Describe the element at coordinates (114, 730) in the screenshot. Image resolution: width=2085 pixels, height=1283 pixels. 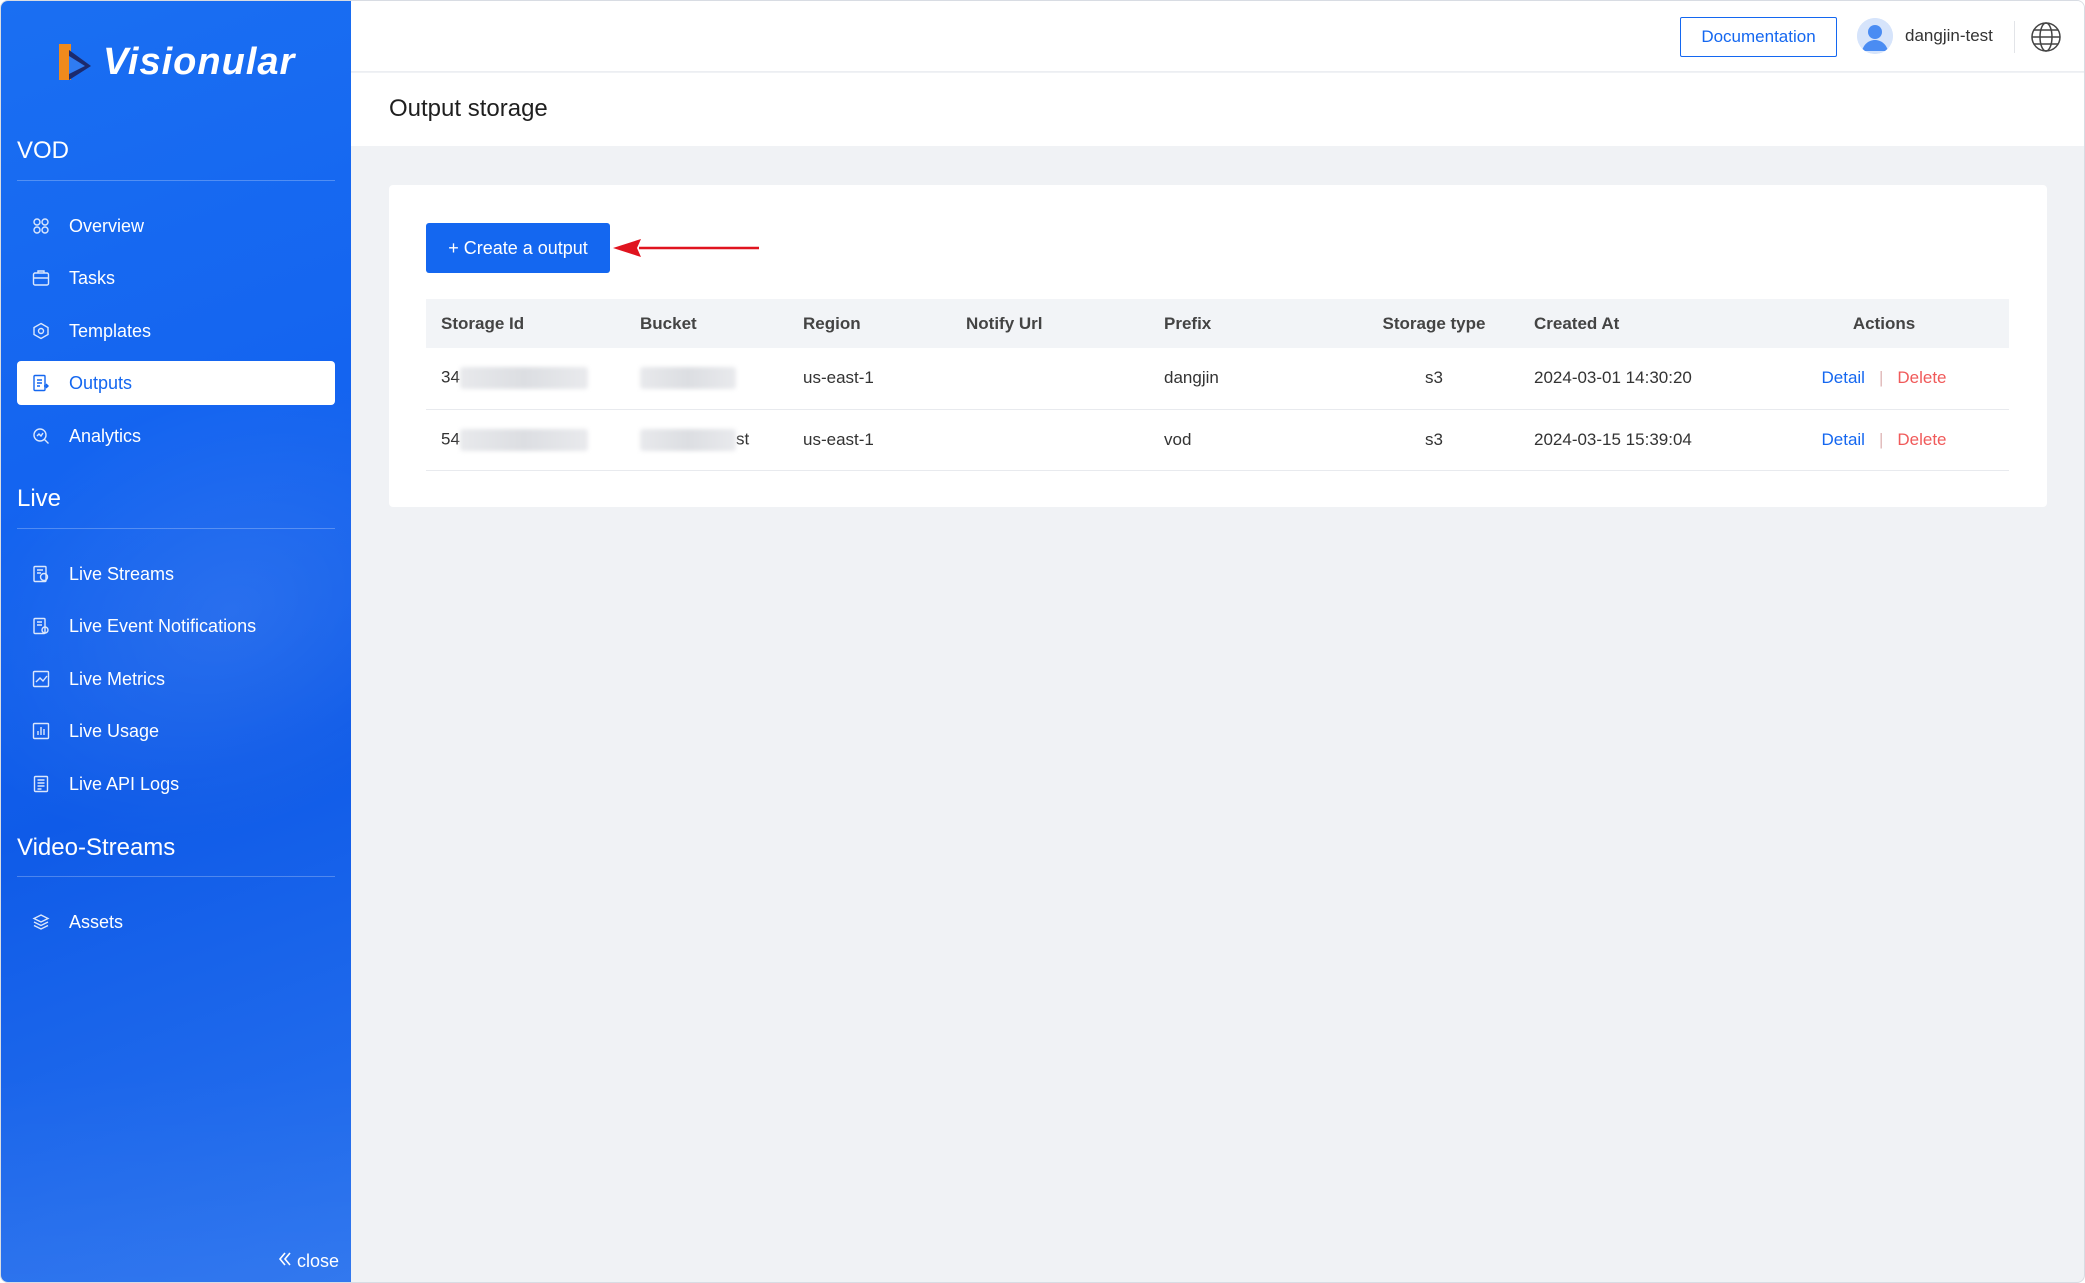
I see `sidebar-item-label: Live Usage` at that location.